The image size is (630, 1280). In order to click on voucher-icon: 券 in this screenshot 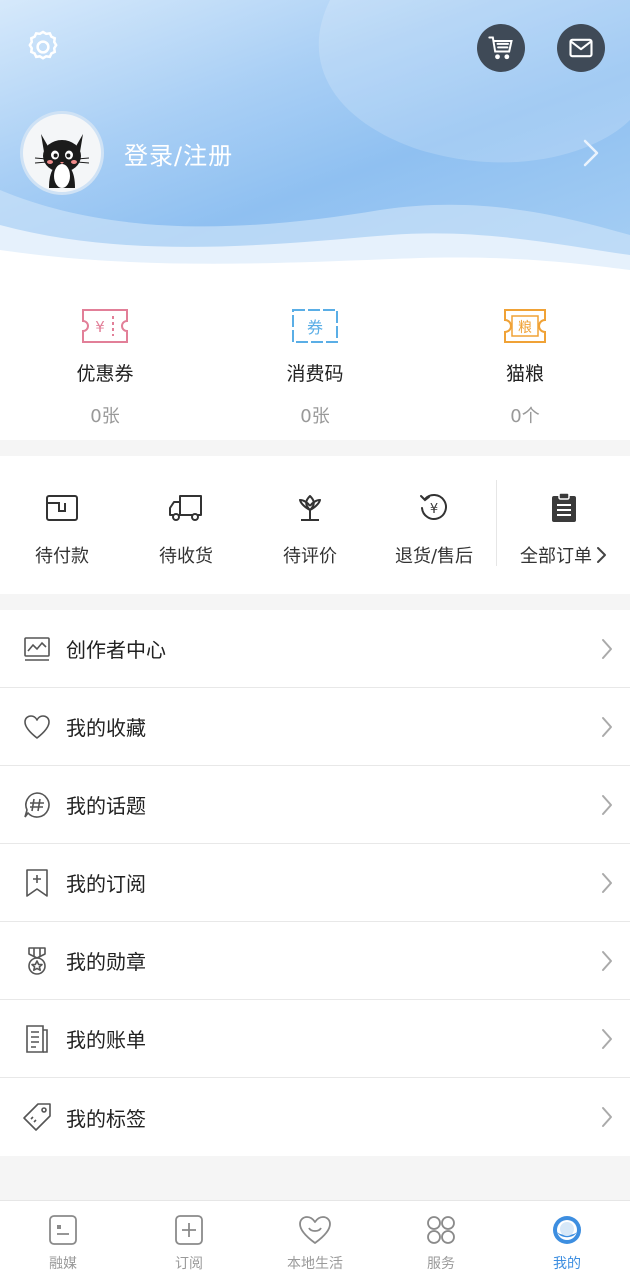, I will do `click(315, 326)`.